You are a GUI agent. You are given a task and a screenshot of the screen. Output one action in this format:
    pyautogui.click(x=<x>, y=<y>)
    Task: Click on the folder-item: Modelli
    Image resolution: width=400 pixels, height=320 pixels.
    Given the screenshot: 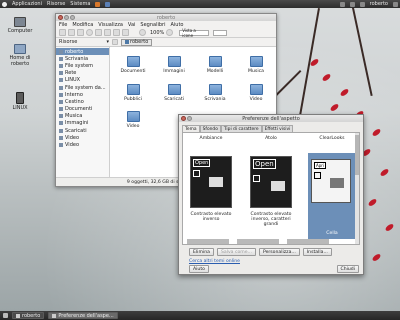 What is the action you would take?
    pyautogui.click(x=215, y=65)
    